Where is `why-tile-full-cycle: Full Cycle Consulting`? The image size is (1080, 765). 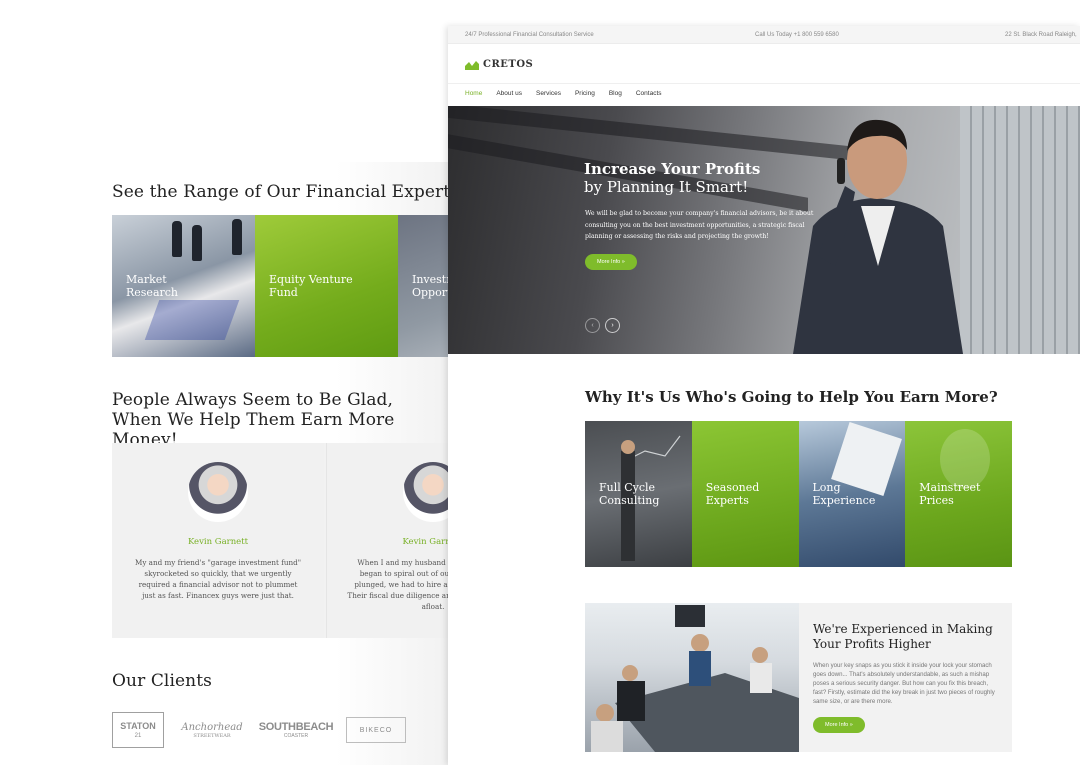
why-tile-full-cycle: Full Cycle Consulting is located at coordinates (638, 494).